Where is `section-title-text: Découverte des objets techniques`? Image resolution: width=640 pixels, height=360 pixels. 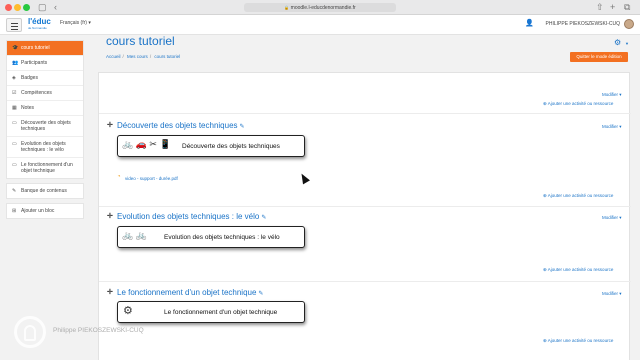 section-title-text: Découverte des objets techniques is located at coordinates (177, 125).